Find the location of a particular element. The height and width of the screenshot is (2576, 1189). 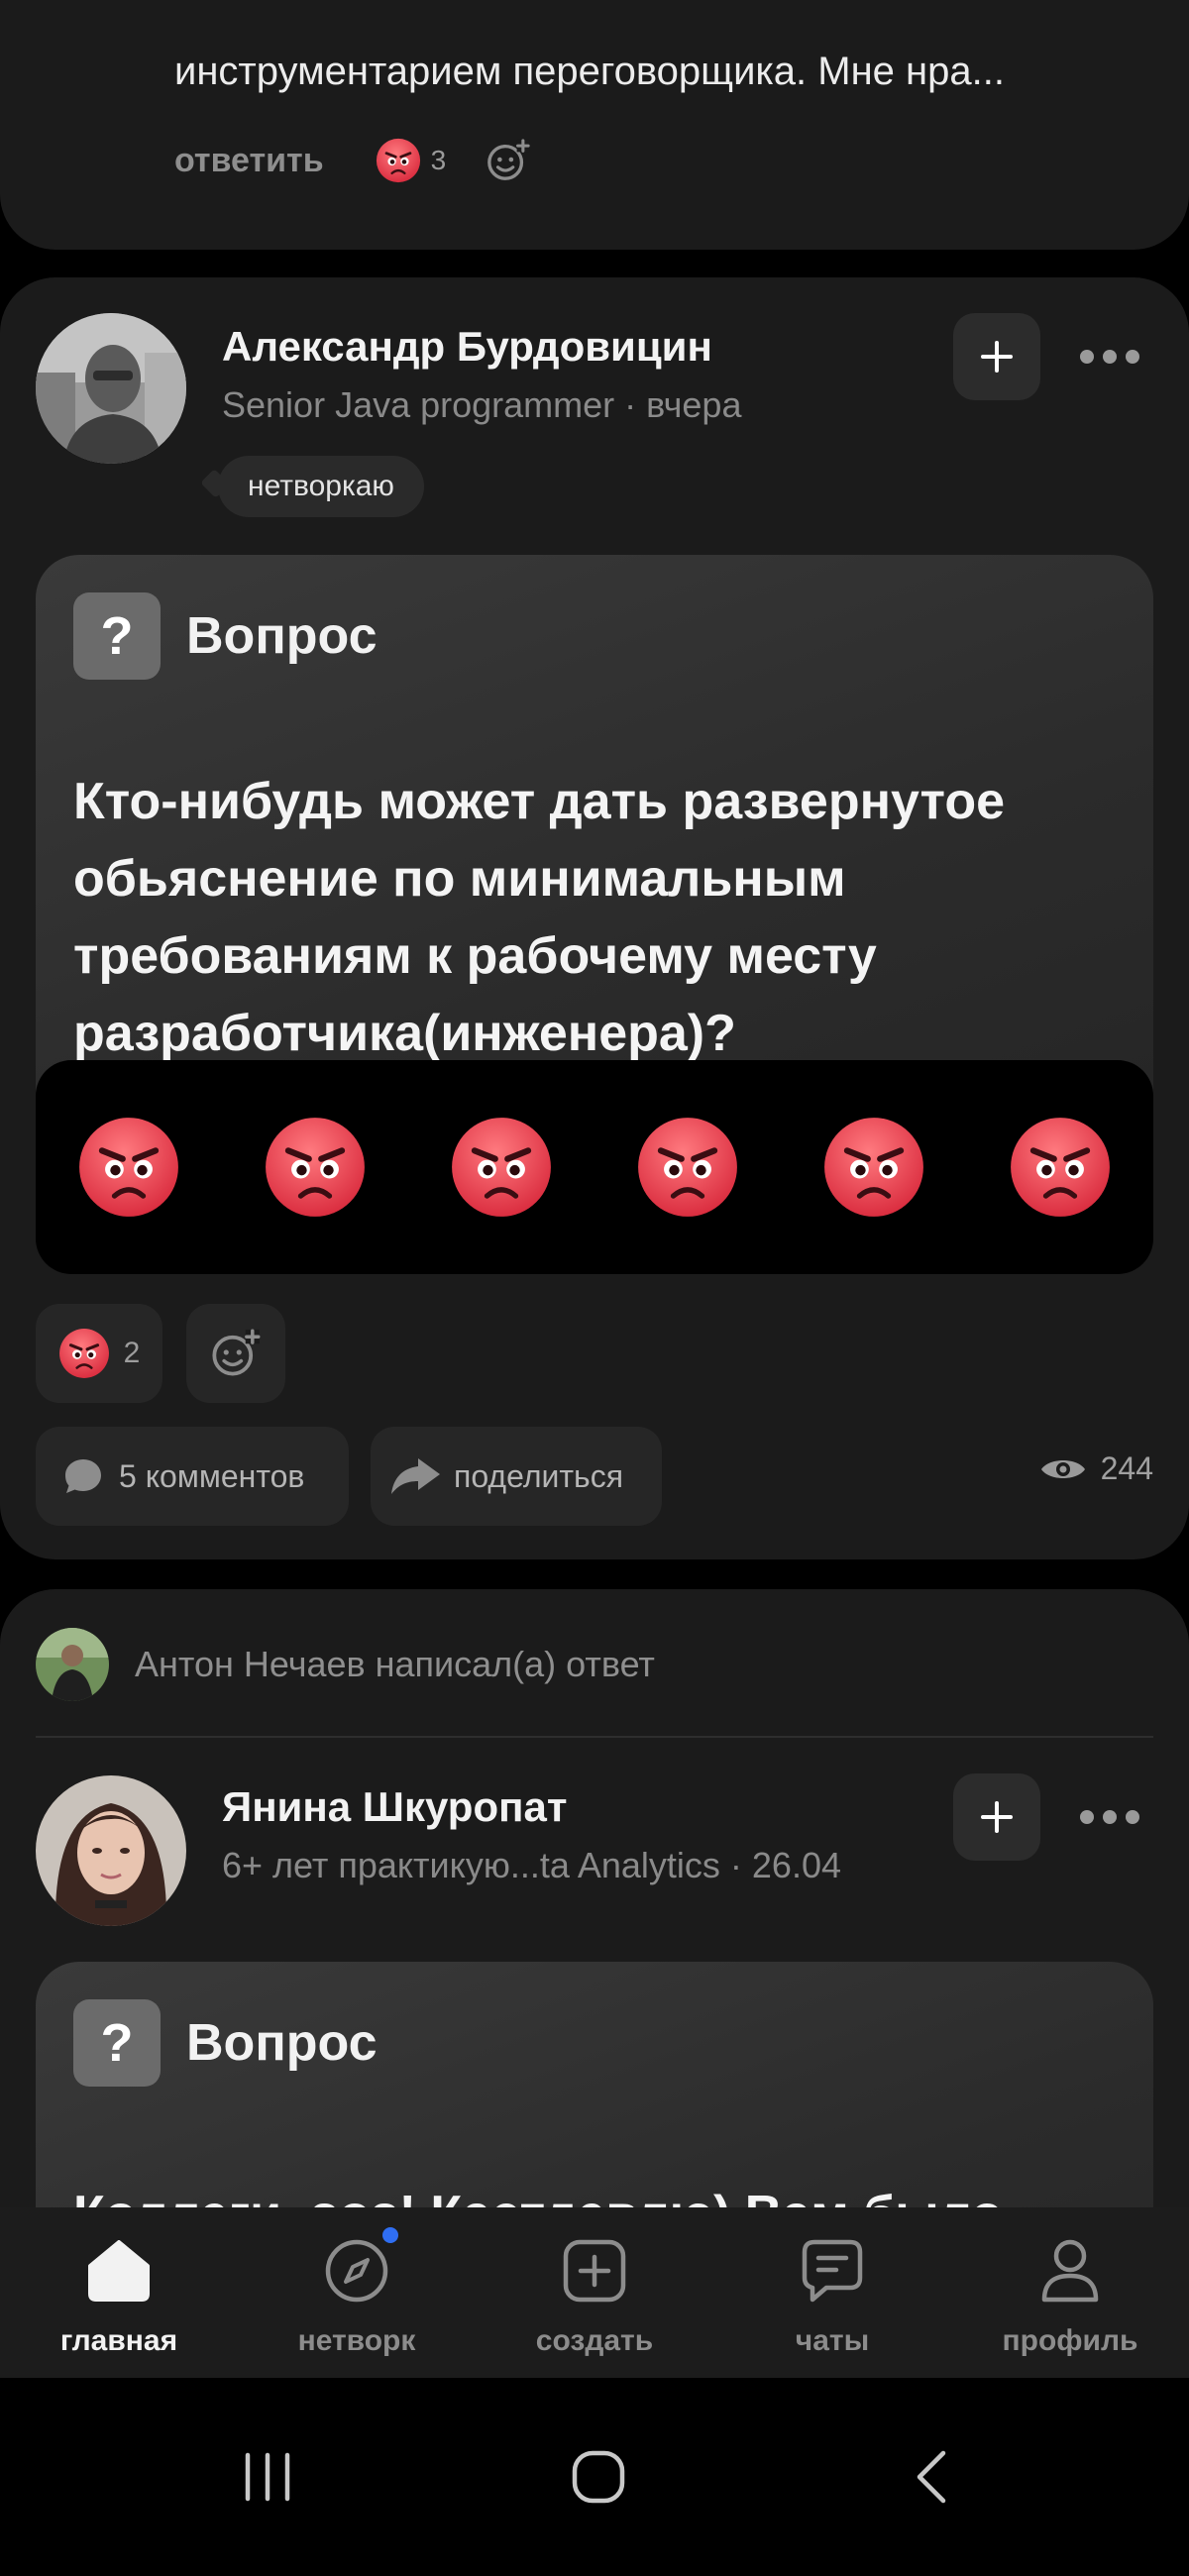

author-subtitle: Senior Java programmer · вчера is located at coordinates (482, 405).